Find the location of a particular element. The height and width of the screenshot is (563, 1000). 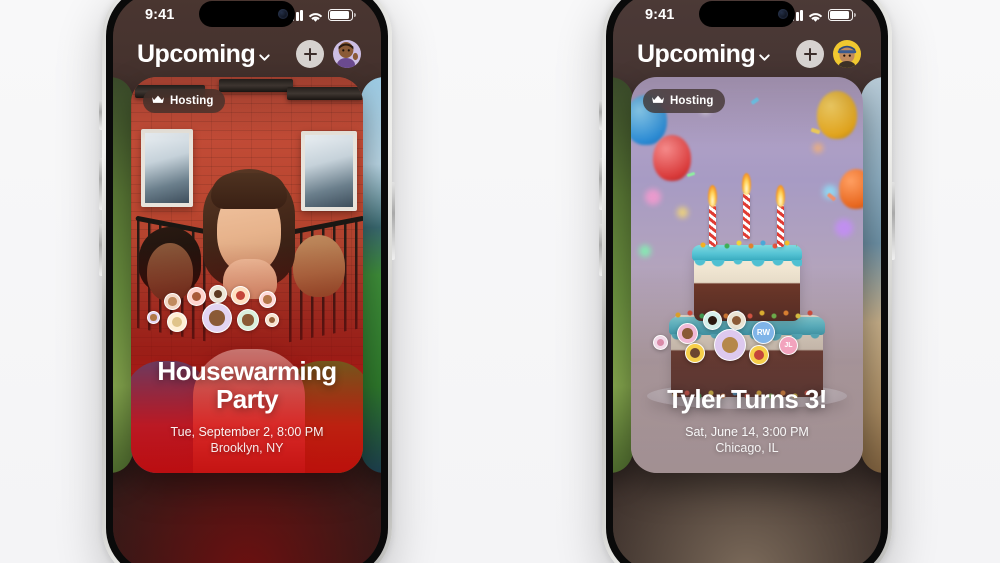

status-indicators-left is located at coordinates (321, 15).